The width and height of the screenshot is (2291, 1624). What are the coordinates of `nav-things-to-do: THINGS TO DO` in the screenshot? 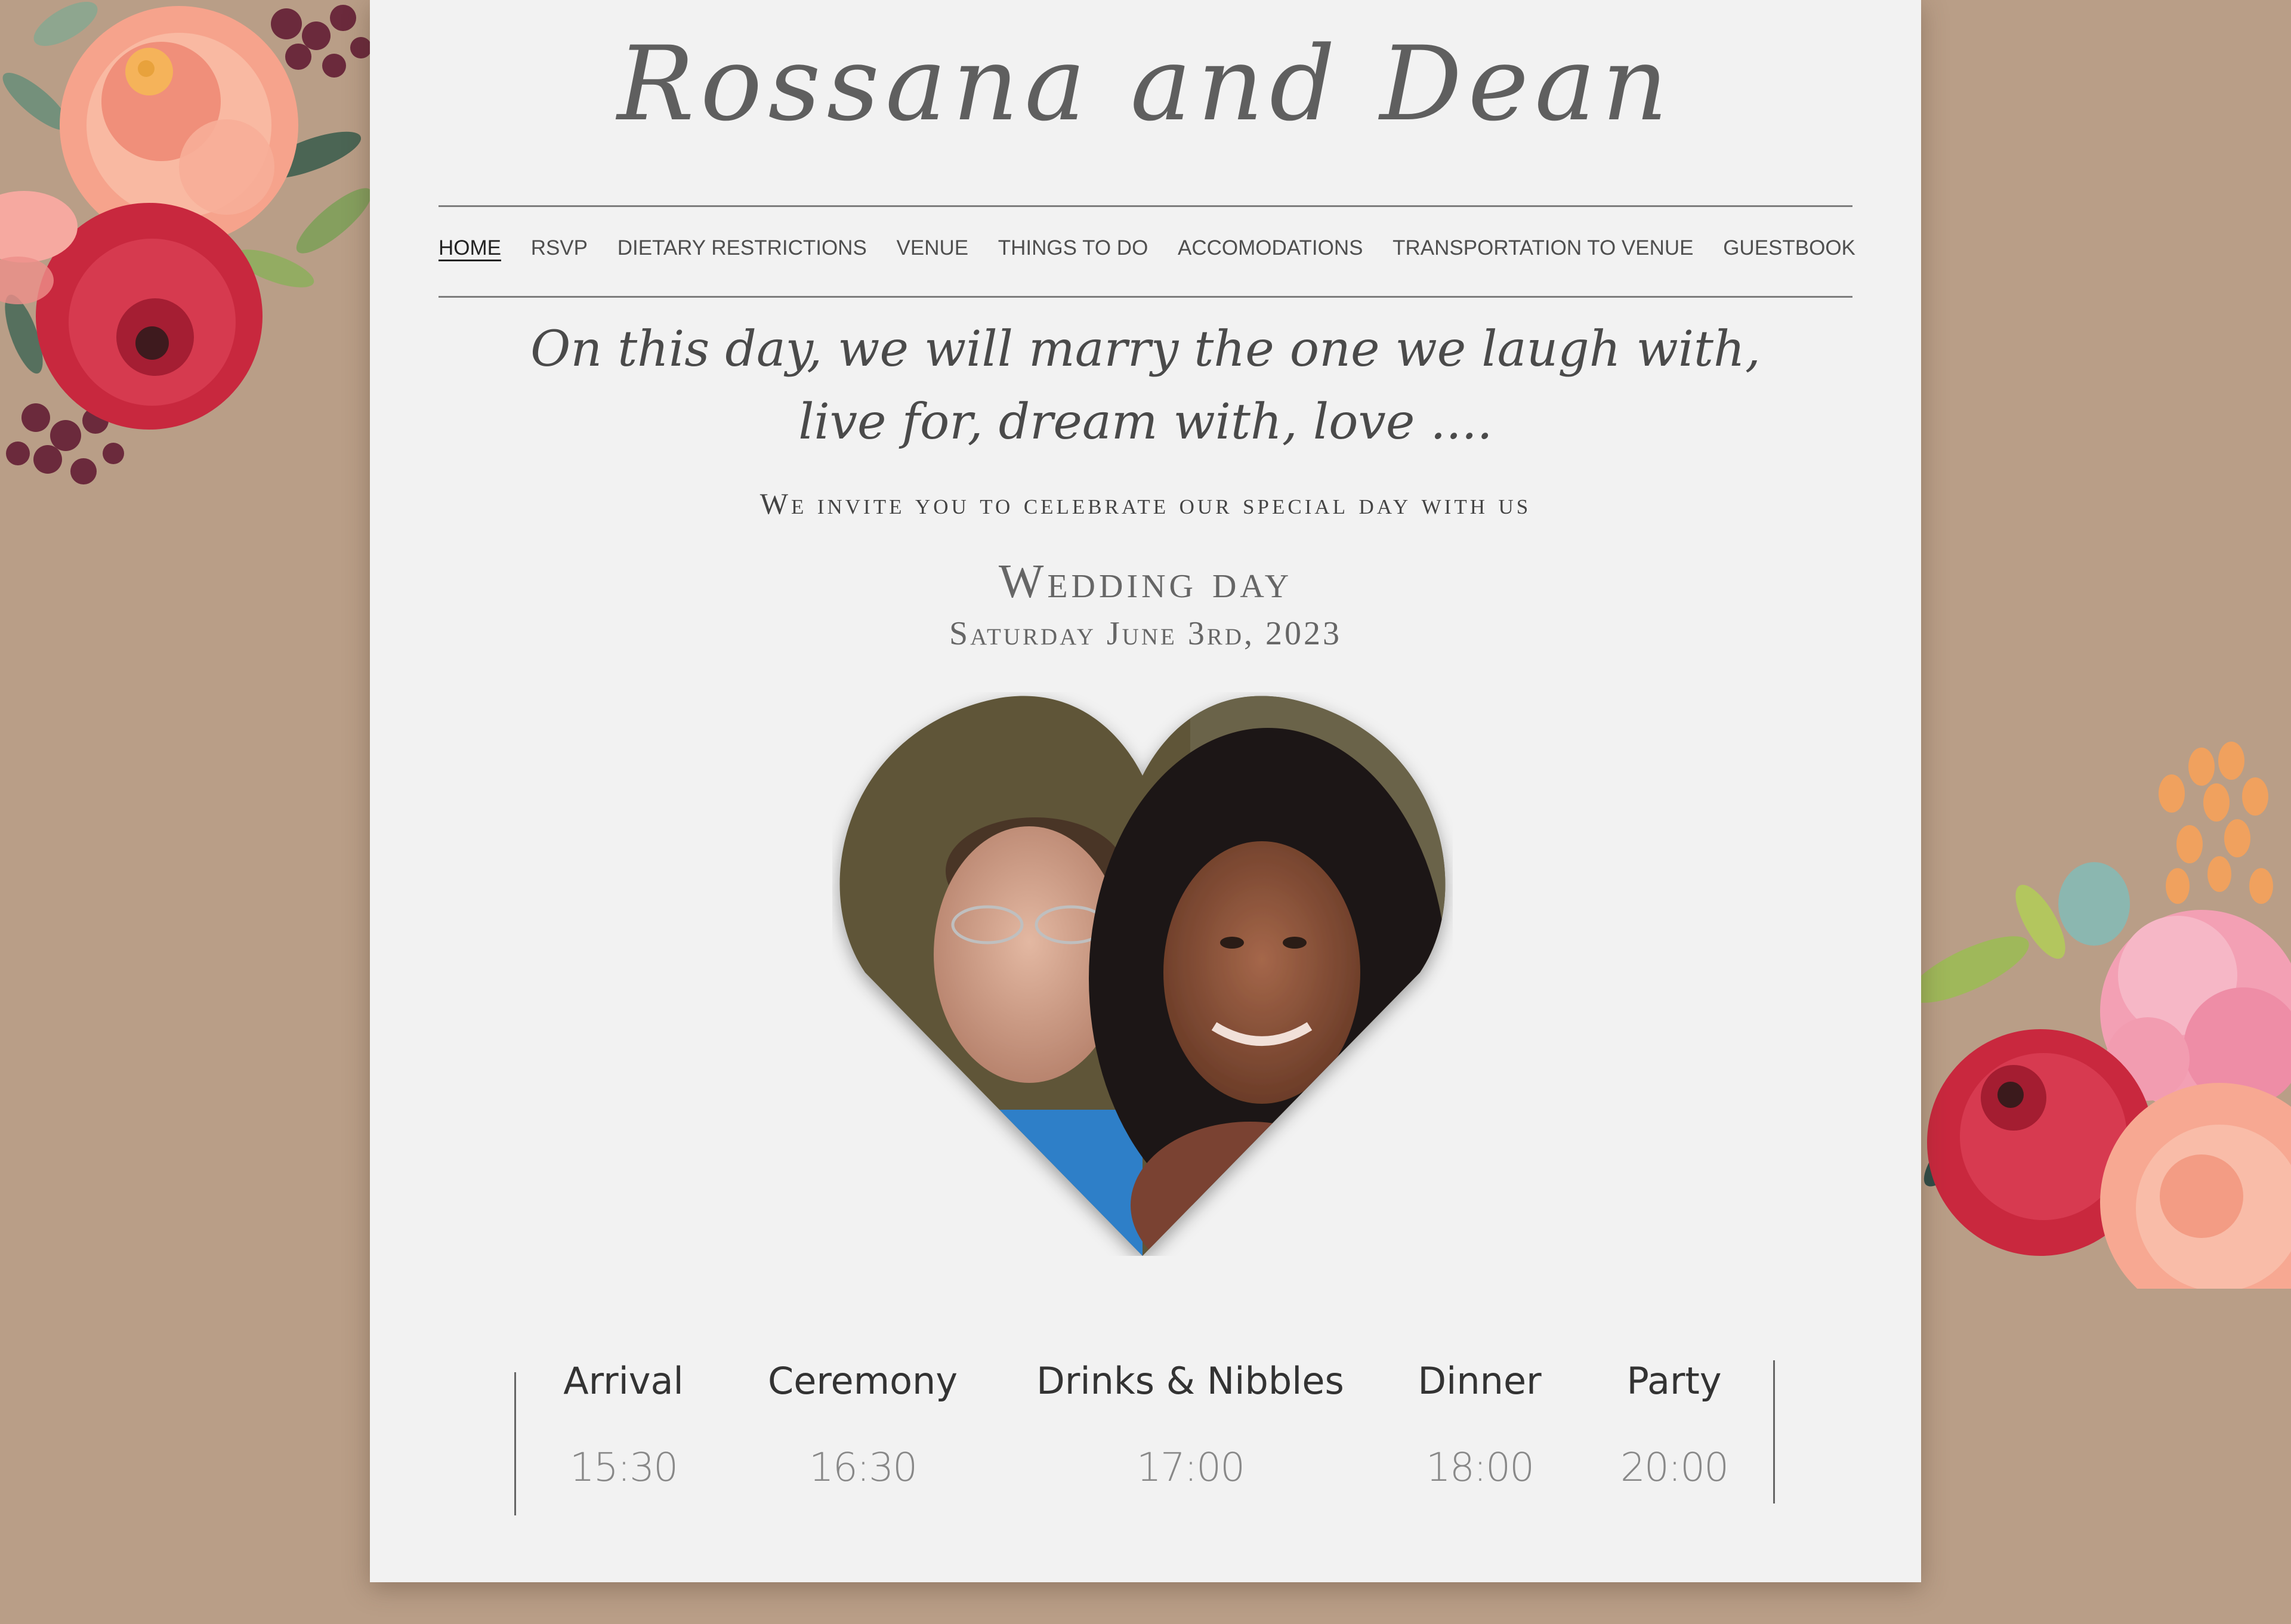 It's located at (1073, 248).